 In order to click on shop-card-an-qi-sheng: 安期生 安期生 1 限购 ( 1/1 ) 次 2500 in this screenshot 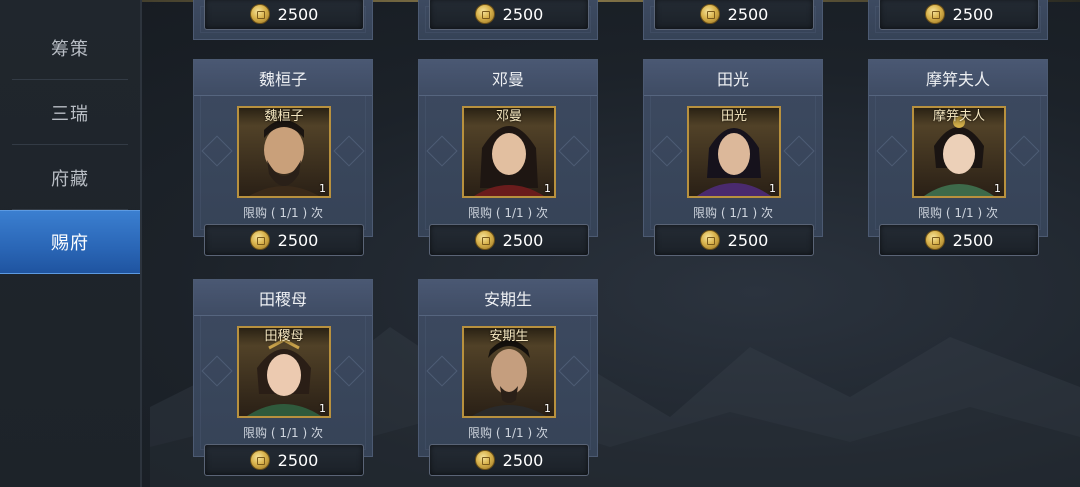, I will do `click(508, 377)`.